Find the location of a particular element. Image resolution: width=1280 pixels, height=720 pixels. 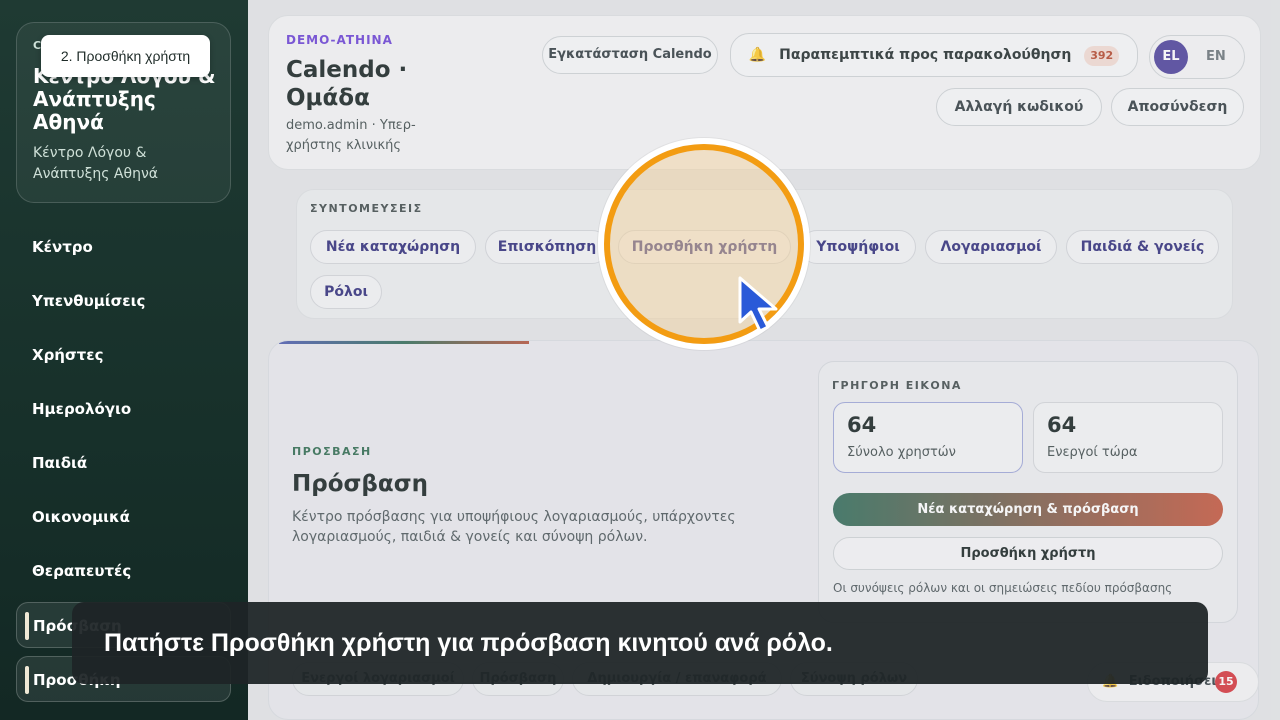

sidebar-item-children: Παιδιά is located at coordinates (123, 463).